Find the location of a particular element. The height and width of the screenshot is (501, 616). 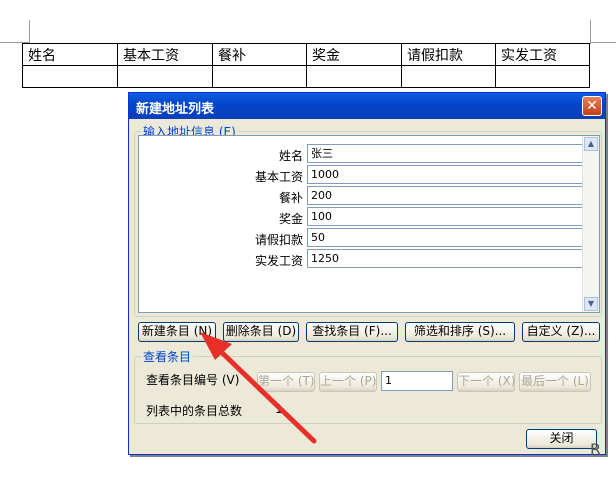

annotation-arrow is located at coordinates (258, 388).